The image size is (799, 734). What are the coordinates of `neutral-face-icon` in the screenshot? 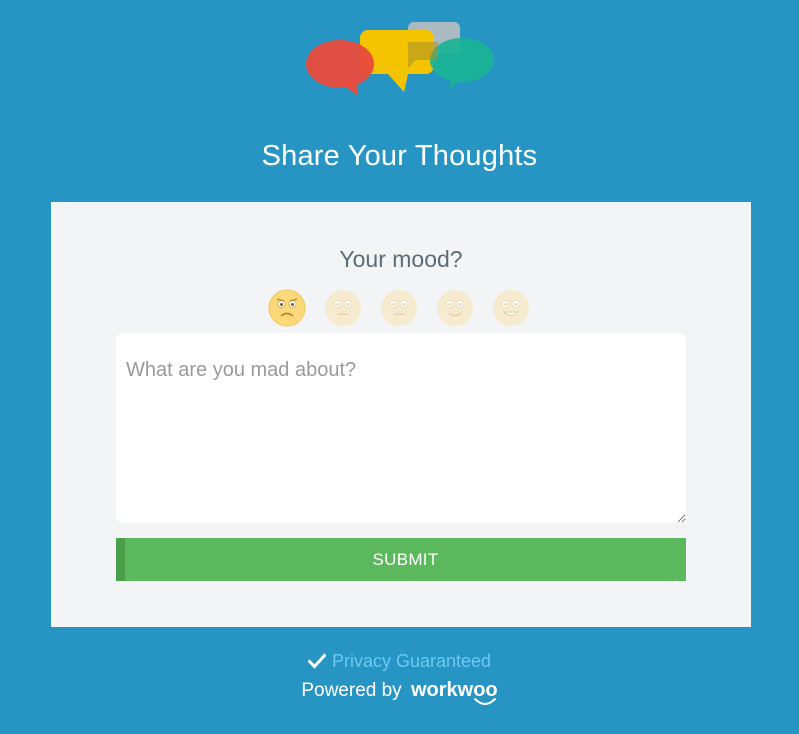 It's located at (399, 308).